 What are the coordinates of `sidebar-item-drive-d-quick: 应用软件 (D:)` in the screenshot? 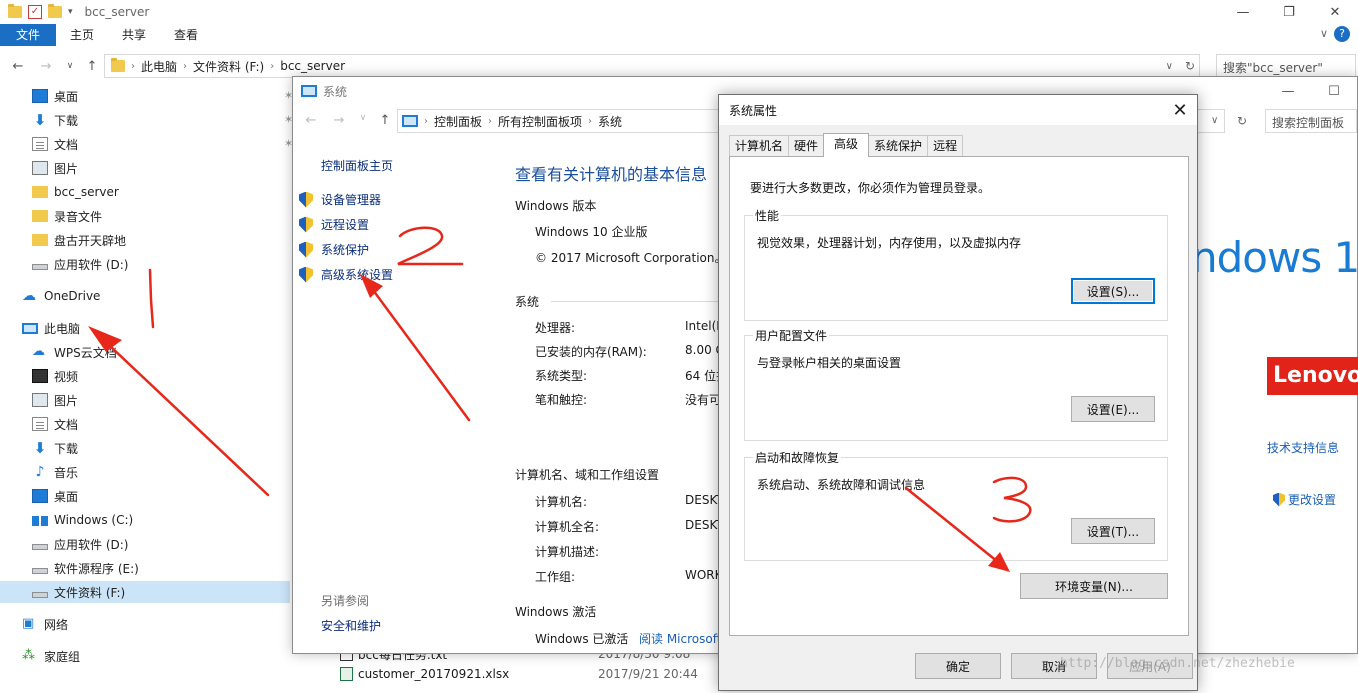 It's located at (80, 264).